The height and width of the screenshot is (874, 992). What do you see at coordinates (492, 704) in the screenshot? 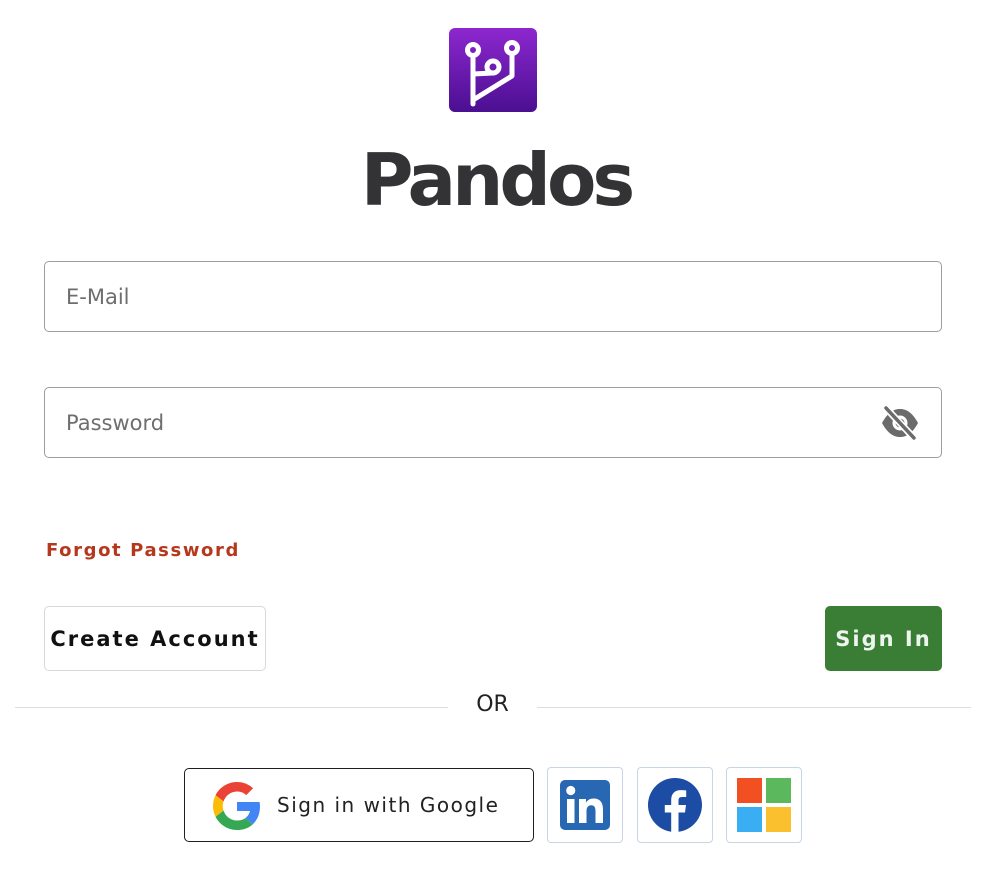
I see `or-divider-label: OR` at bounding box center [492, 704].